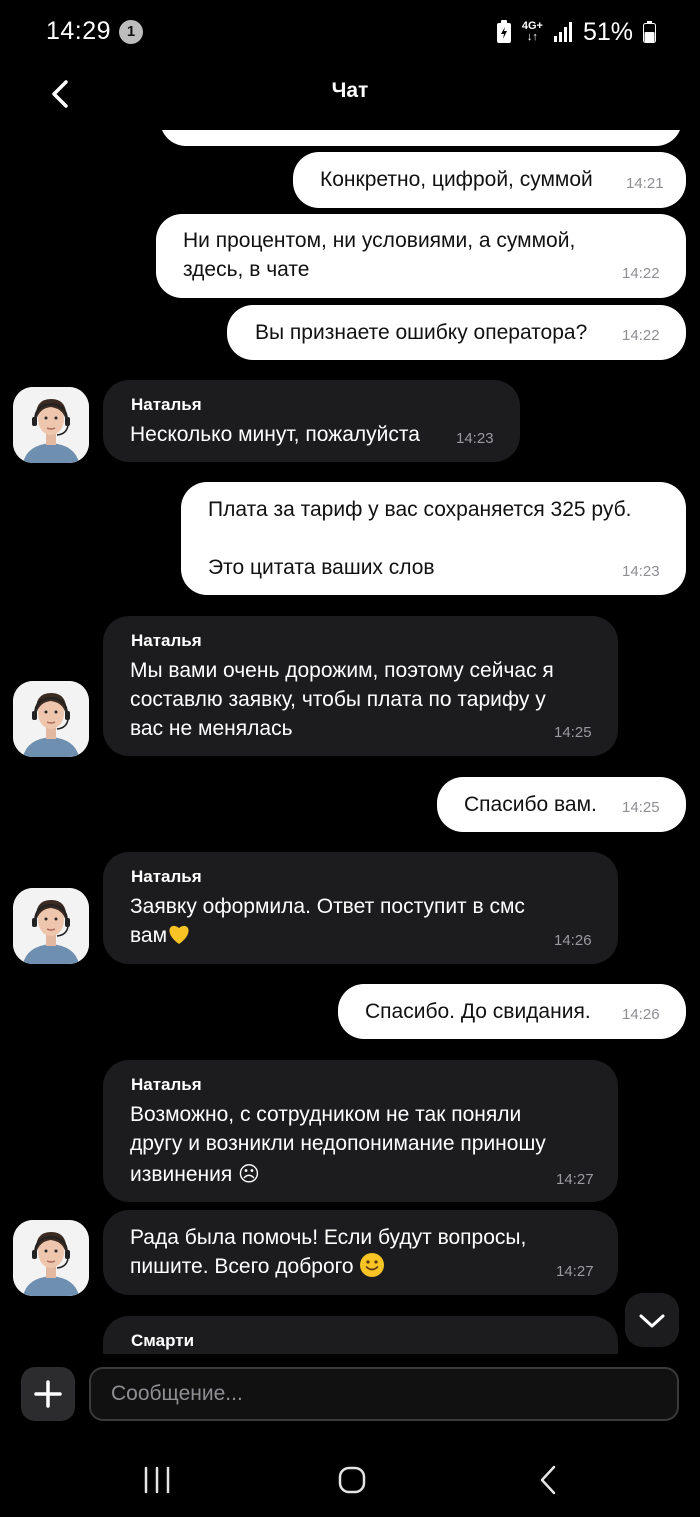  What do you see at coordinates (211, 728) in the screenshot?
I see `message-text-line: вас не менялась` at bounding box center [211, 728].